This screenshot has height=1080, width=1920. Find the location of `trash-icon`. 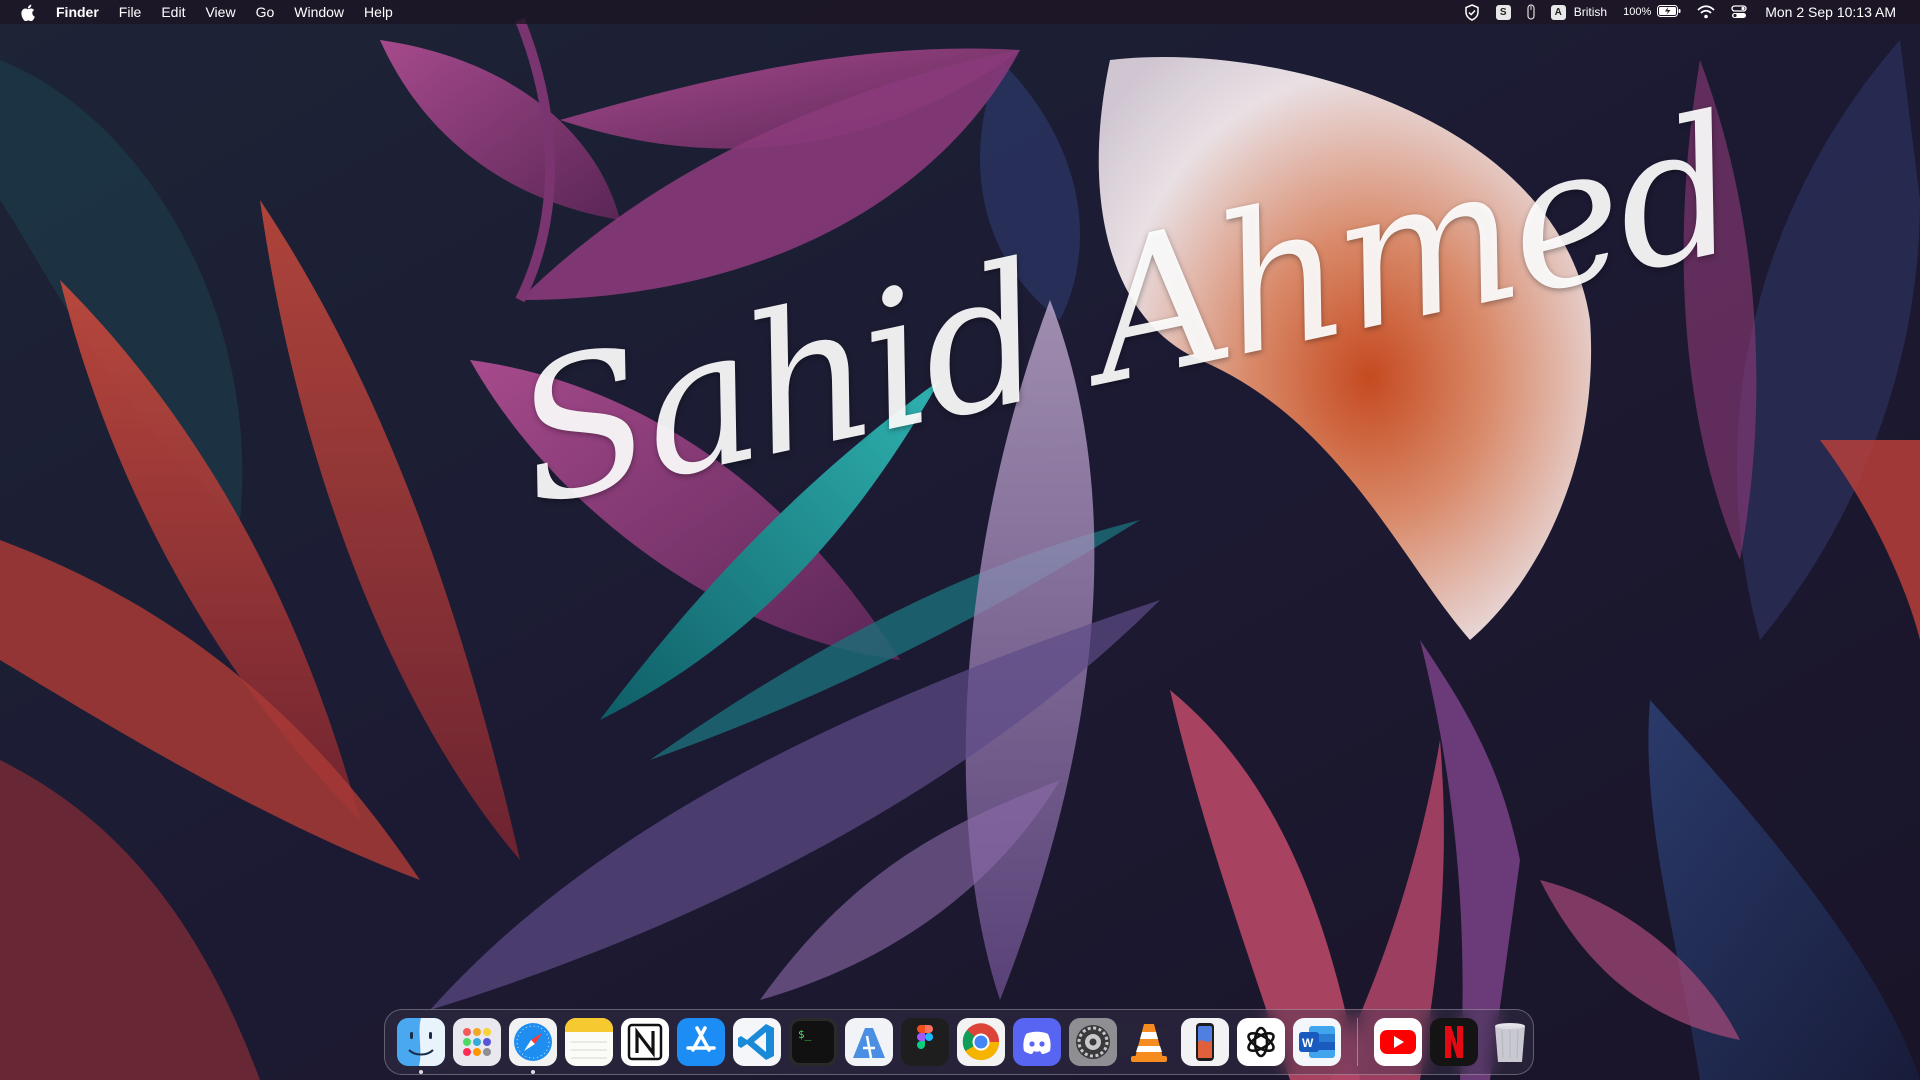

trash-icon is located at coordinates (1510, 1042).